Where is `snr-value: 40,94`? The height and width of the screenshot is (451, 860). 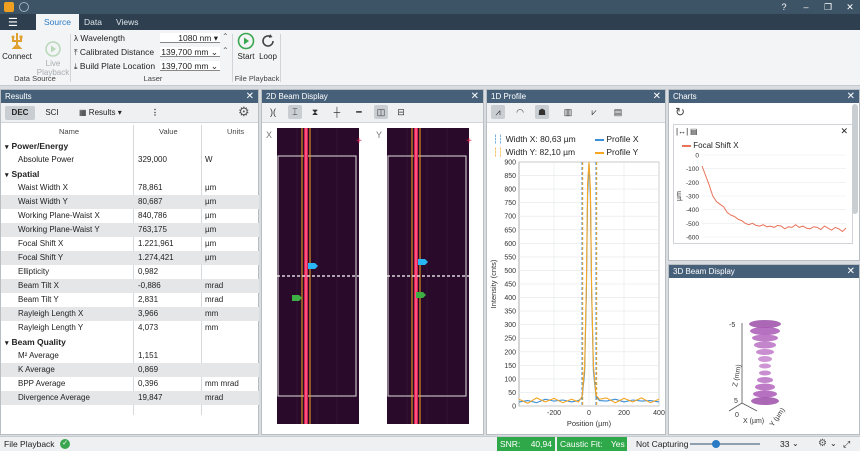
snr-value: 40,94 is located at coordinates (541, 444).